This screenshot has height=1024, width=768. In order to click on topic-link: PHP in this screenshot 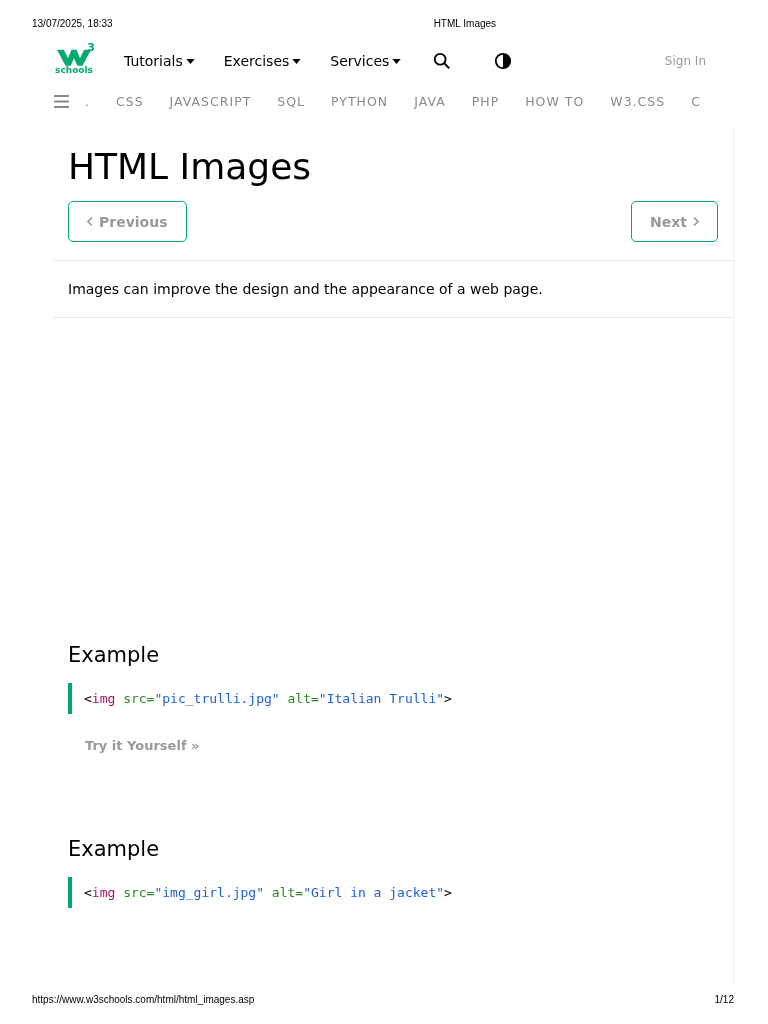, I will do `click(485, 101)`.